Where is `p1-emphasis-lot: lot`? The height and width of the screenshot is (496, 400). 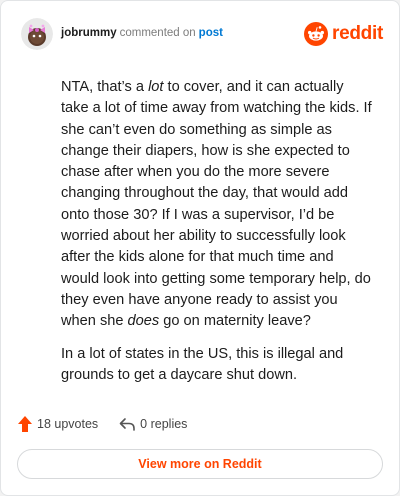 p1-emphasis-lot: lot is located at coordinates (156, 87).